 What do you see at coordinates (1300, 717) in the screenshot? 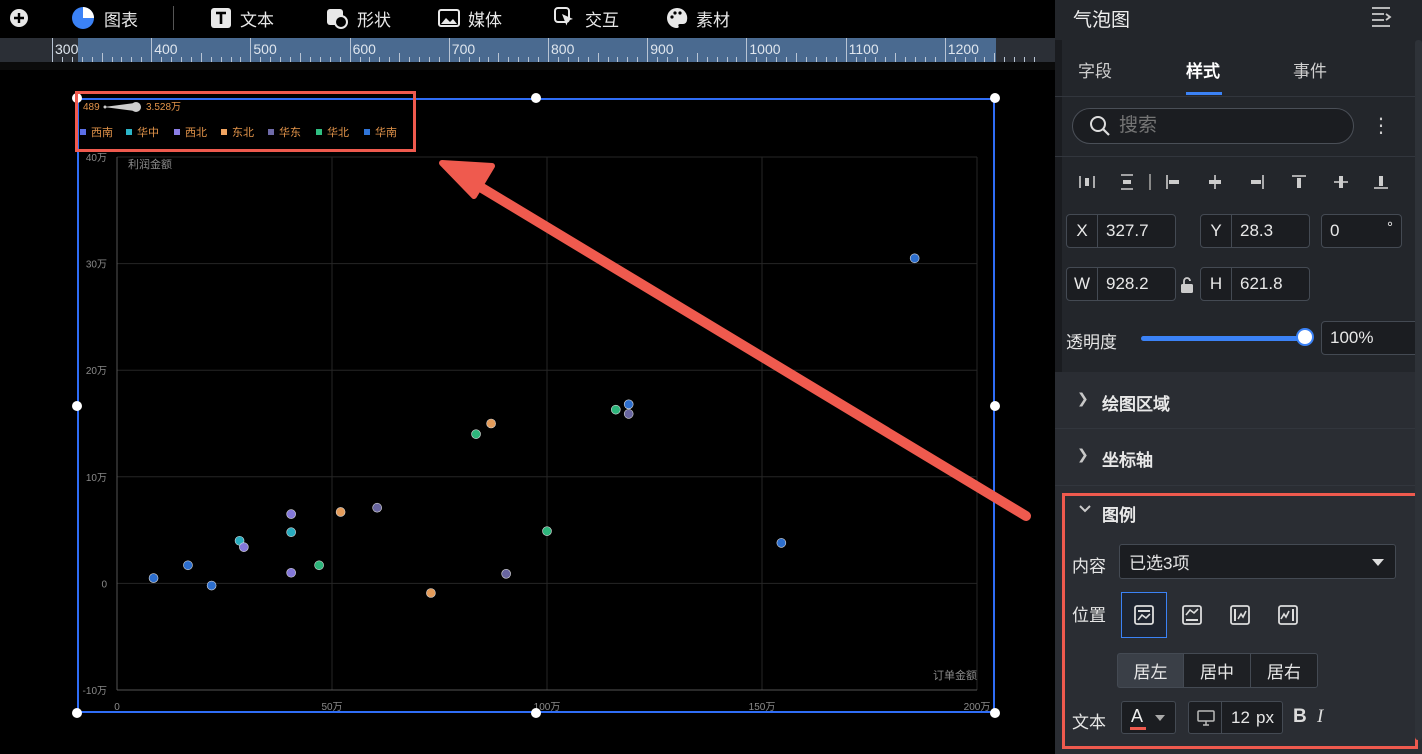
I see `bold-toggle: B` at bounding box center [1300, 717].